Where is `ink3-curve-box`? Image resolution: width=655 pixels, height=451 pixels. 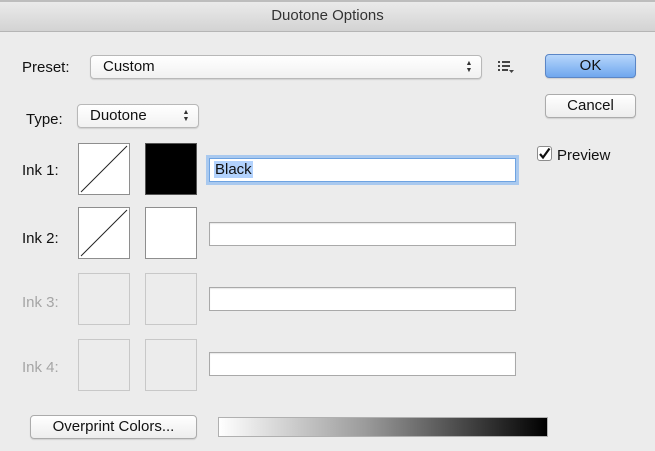
ink3-curve-box is located at coordinates (104, 299).